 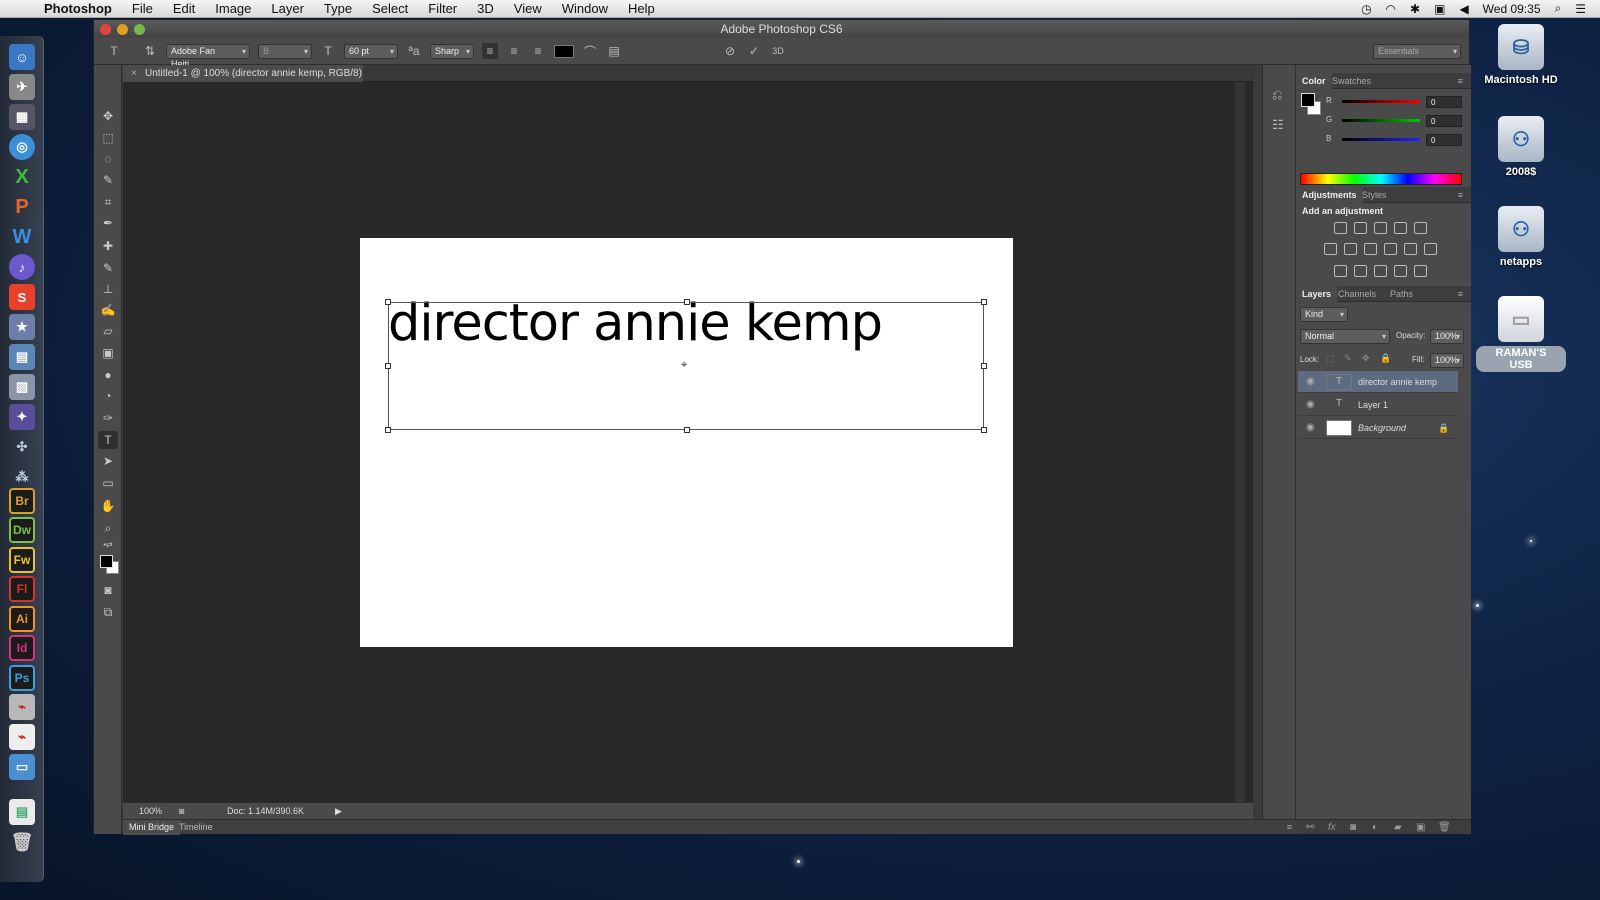 What do you see at coordinates (22, 387) in the screenshot?
I see `preview-icon: ▧` at bounding box center [22, 387].